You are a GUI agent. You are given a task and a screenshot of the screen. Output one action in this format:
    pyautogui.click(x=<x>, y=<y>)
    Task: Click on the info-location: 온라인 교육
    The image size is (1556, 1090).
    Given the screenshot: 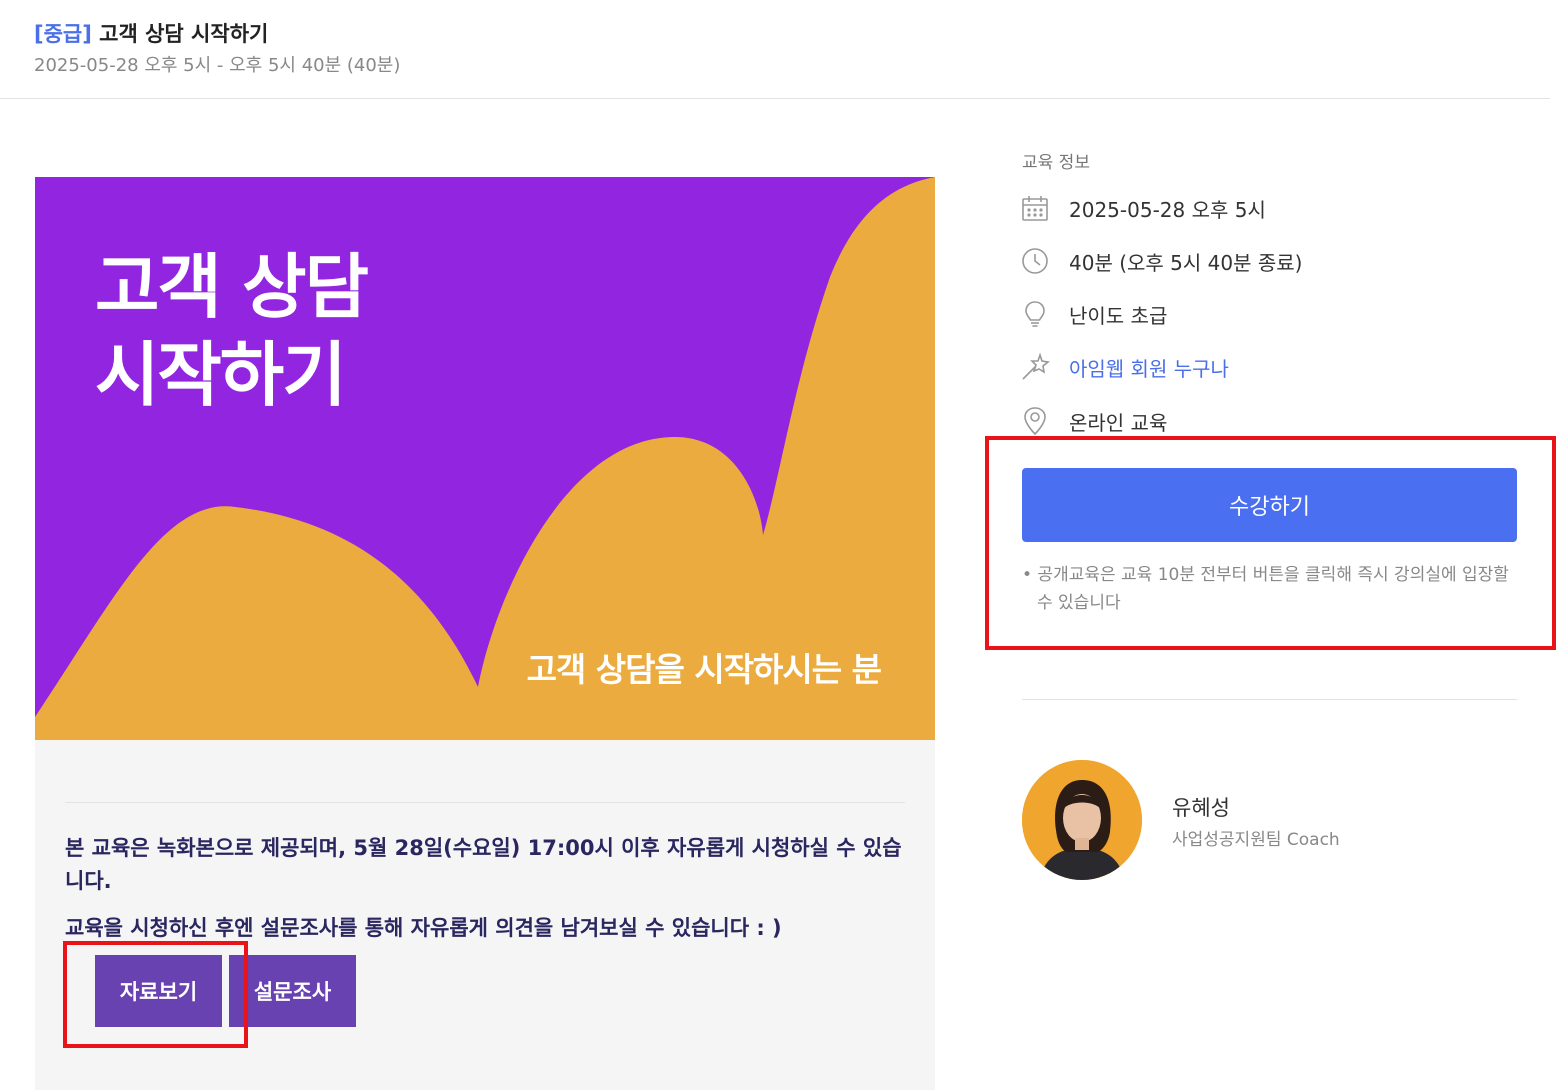 What is the action you would take?
    pyautogui.click(x=1093, y=421)
    